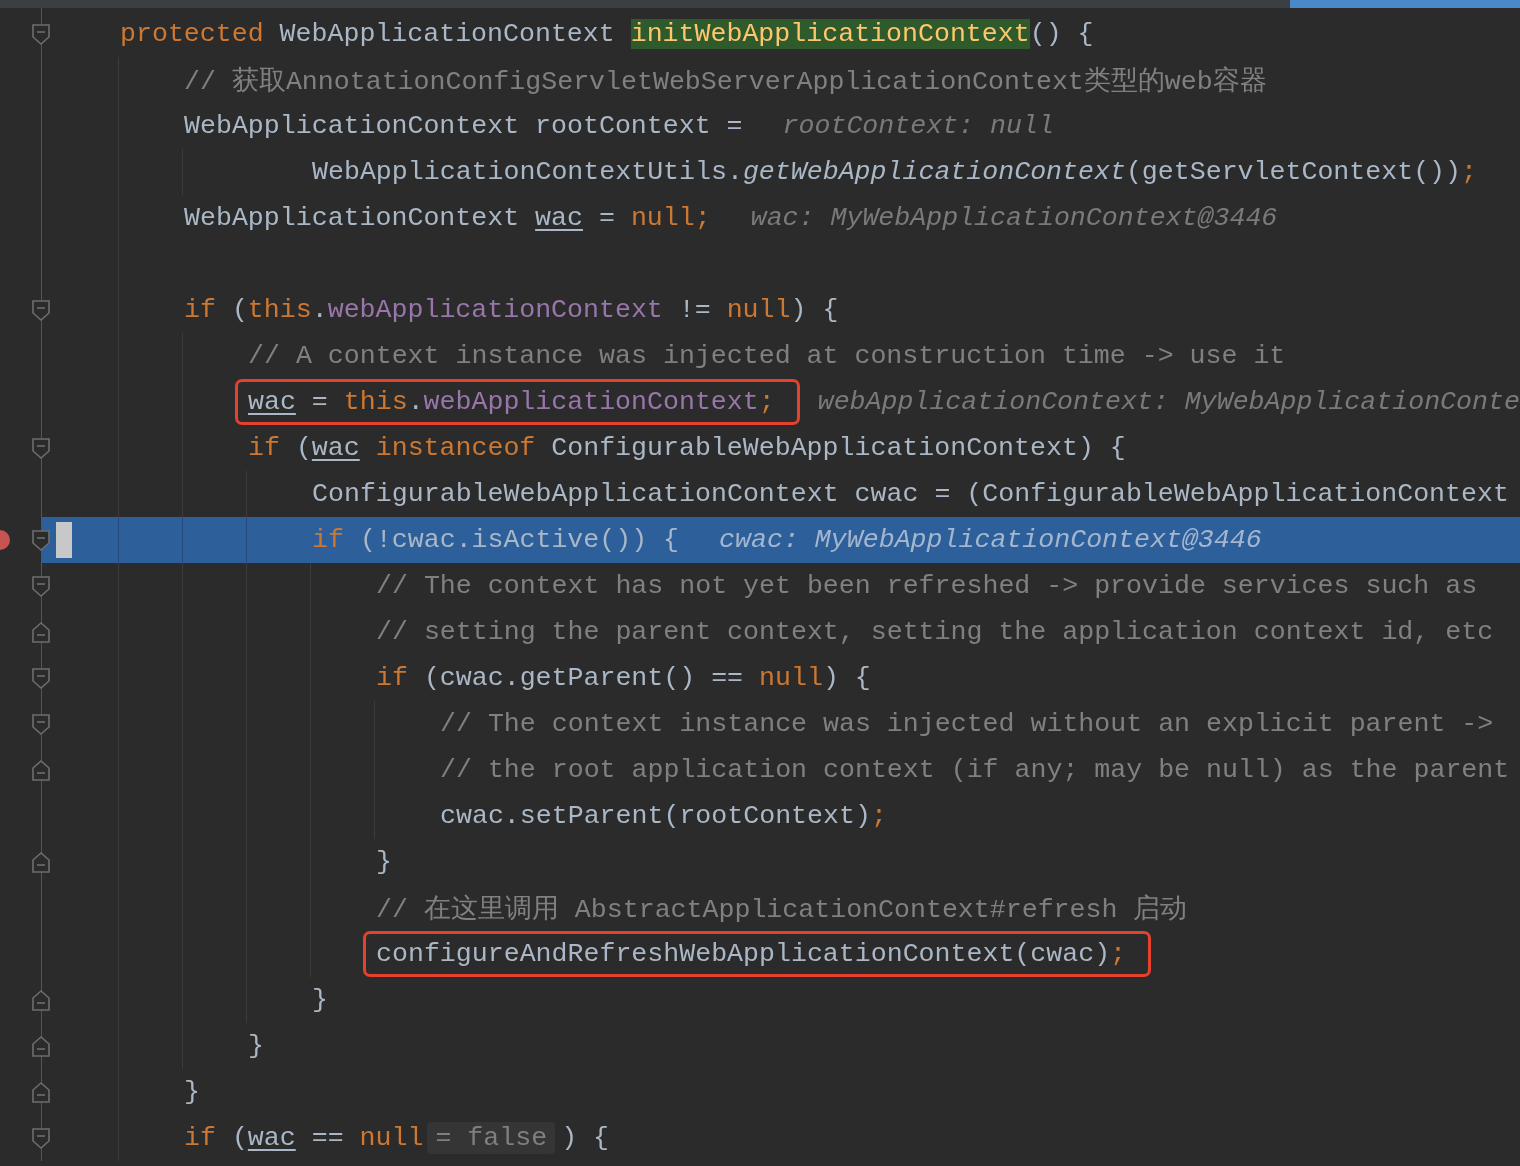 Image resolution: width=1520 pixels, height=1166 pixels. What do you see at coordinates (725, 81) in the screenshot?
I see `code-comment: // 获取AnnotationConfigServletWebServerApplicationContext类型的web容器` at bounding box center [725, 81].